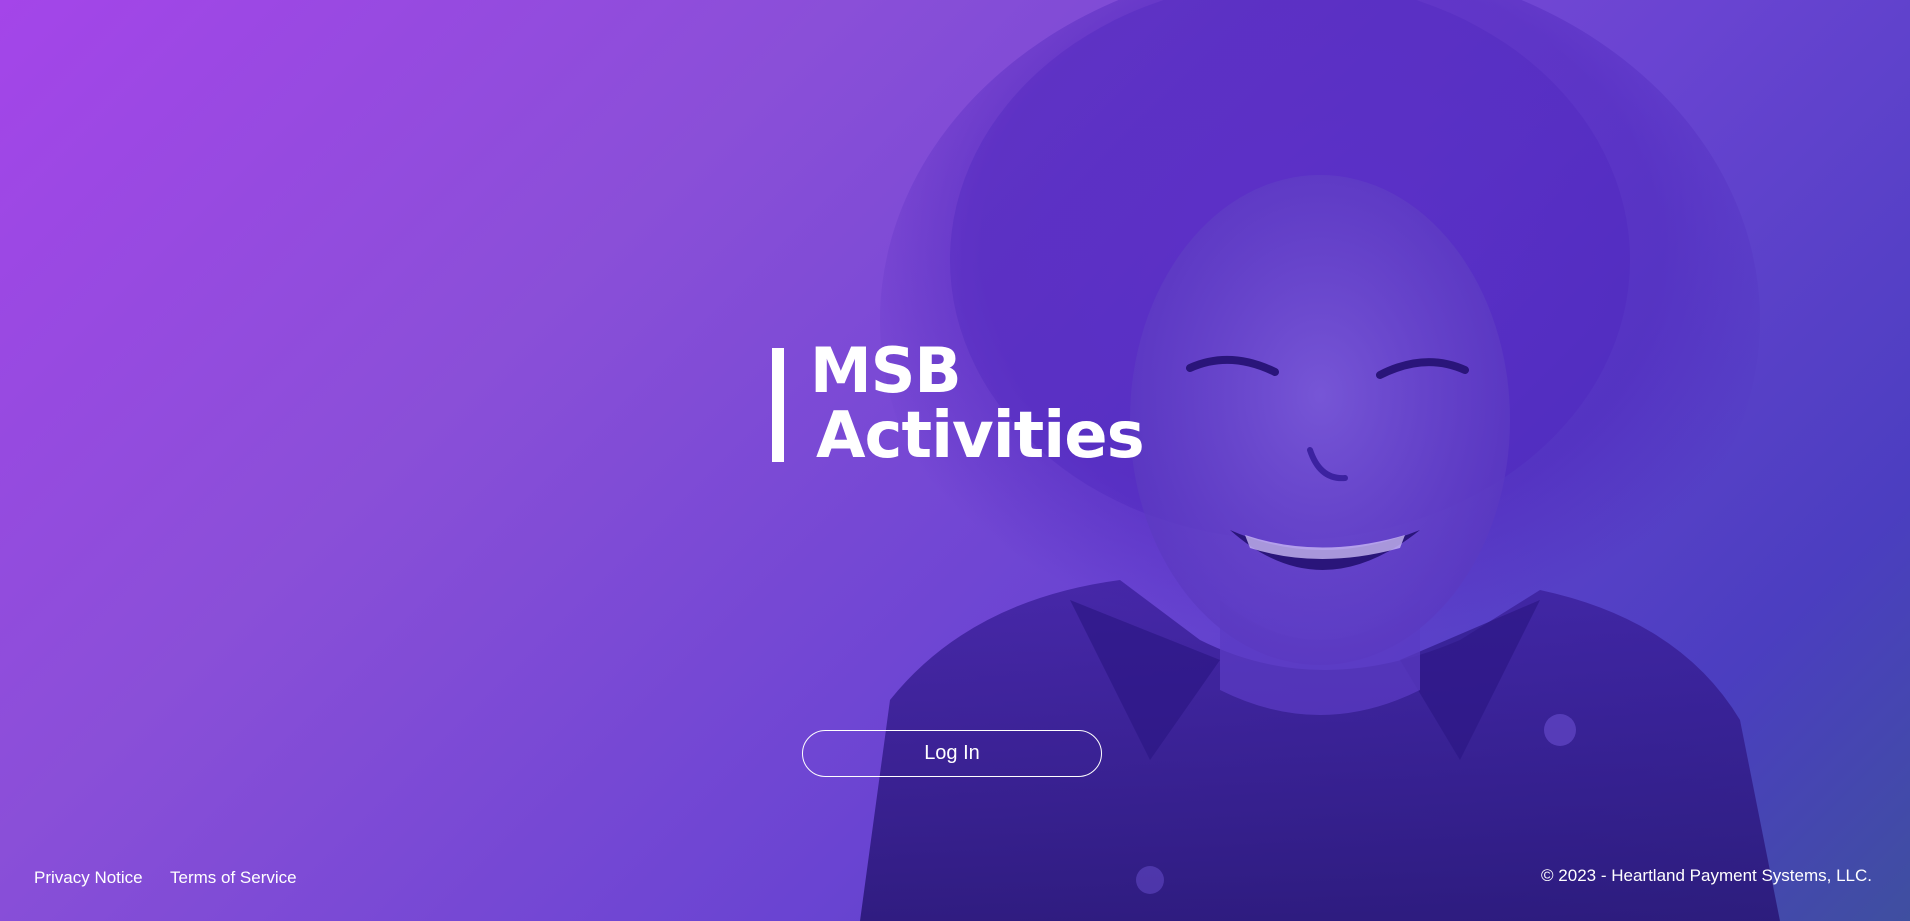 The height and width of the screenshot is (921, 1910). I want to click on logo-bar, so click(778, 405).